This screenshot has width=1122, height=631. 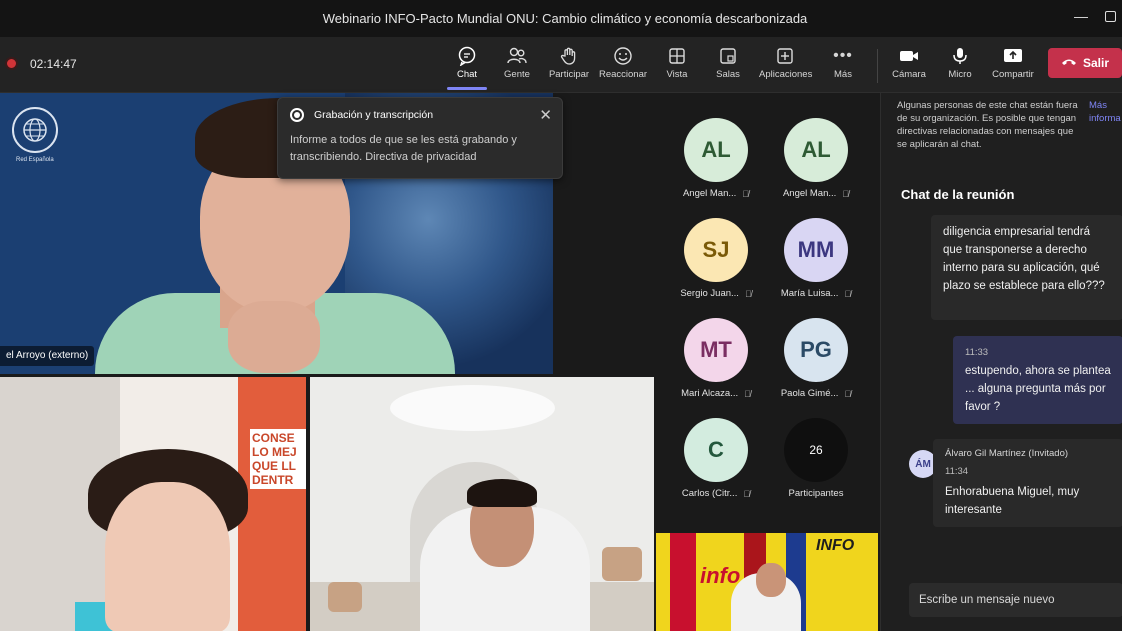 What do you see at coordinates (785, 56) in the screenshot?
I see `plus-square-icon` at bounding box center [785, 56].